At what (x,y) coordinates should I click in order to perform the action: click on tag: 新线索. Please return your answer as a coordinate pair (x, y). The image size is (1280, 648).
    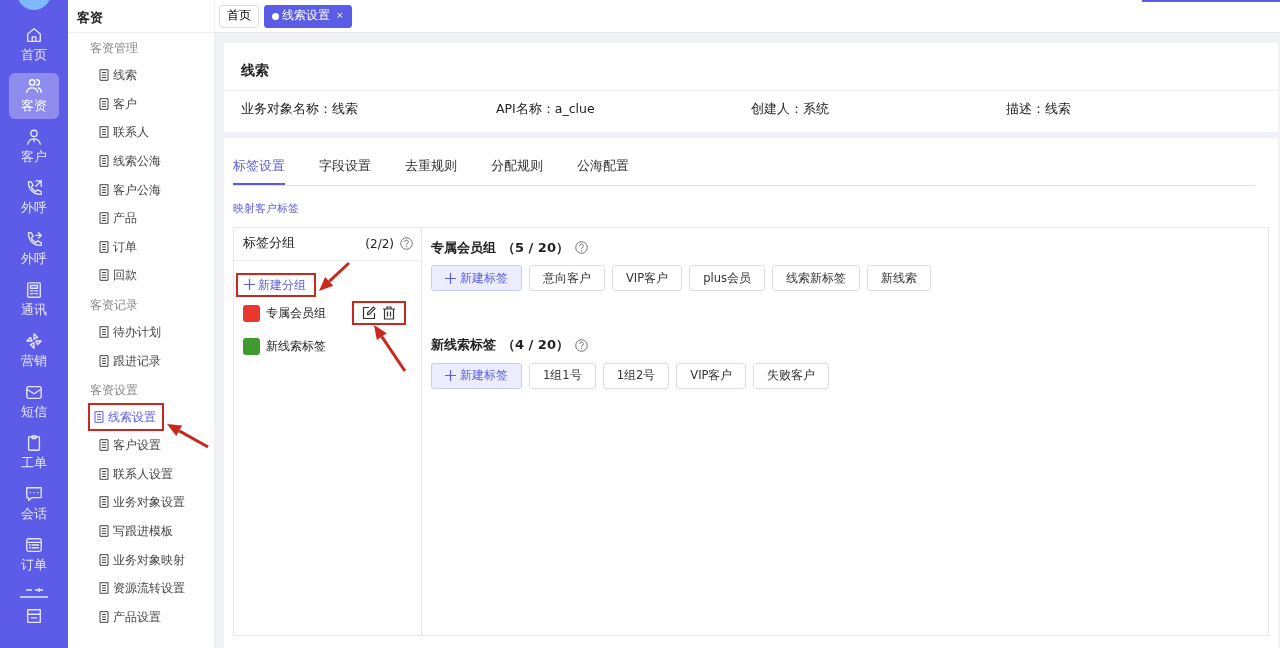
    Looking at the image, I should click on (899, 278).